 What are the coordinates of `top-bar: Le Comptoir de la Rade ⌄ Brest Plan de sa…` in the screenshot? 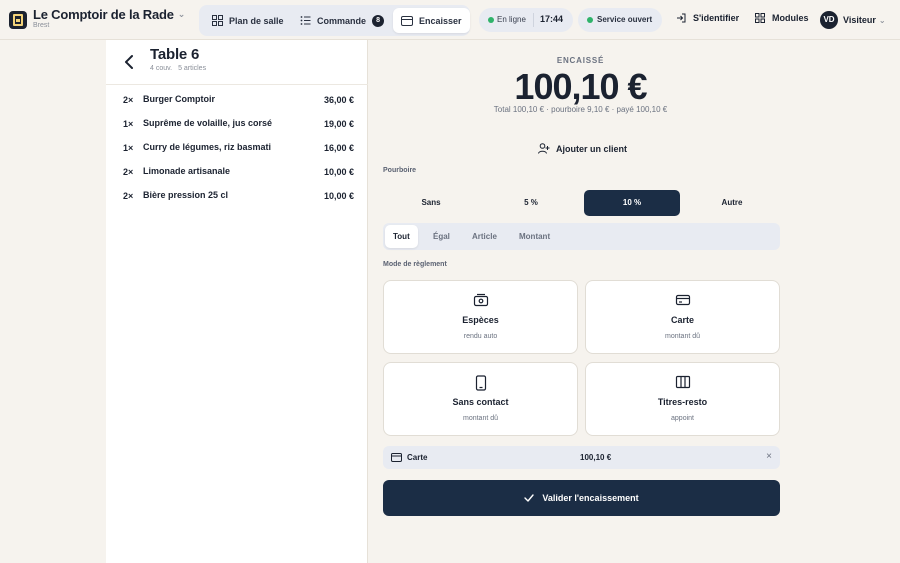 It's located at (450, 20).